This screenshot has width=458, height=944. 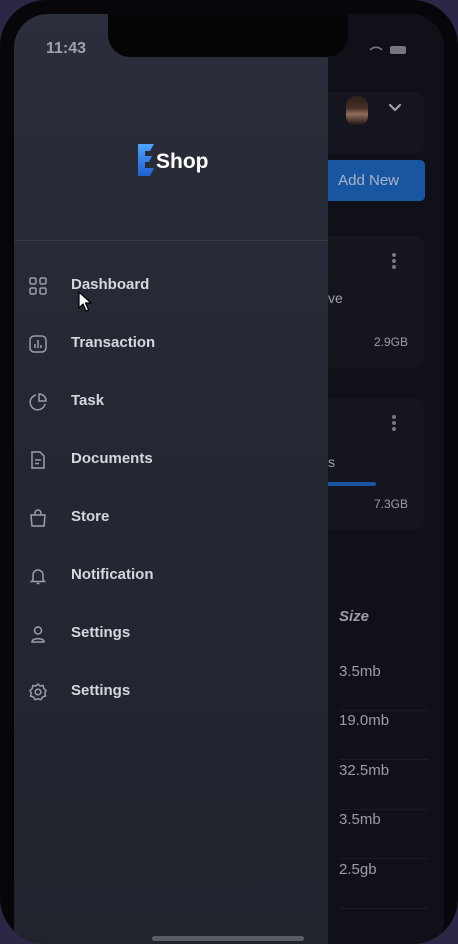 What do you see at coordinates (38, 286) in the screenshot?
I see `grid-icon` at bounding box center [38, 286].